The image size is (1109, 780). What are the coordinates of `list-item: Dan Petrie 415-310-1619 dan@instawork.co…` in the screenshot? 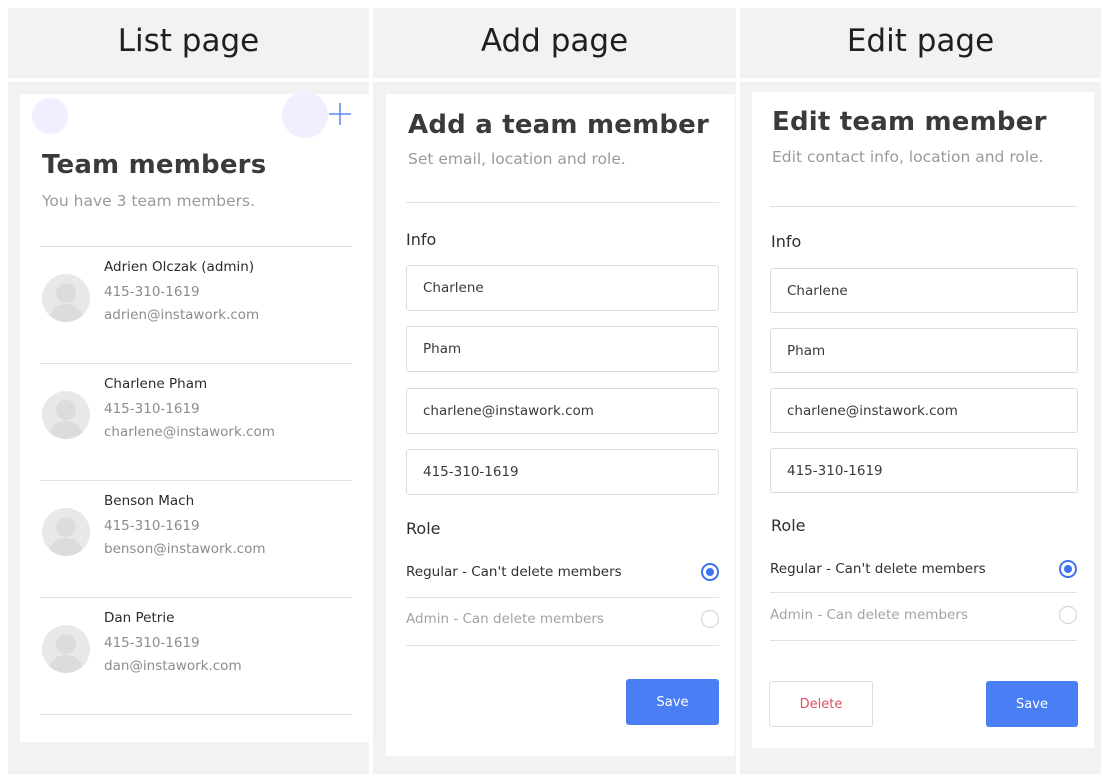 It's located at (195, 656).